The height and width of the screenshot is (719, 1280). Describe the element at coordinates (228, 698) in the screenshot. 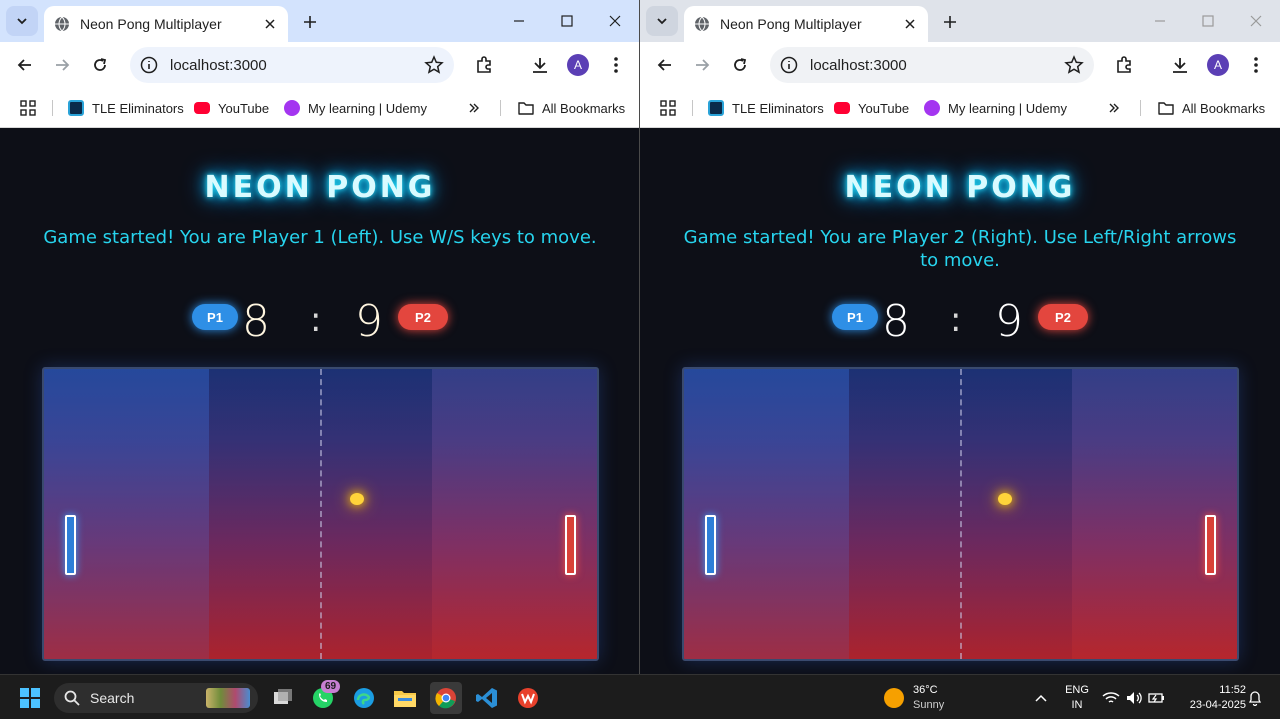

I see `search-highlight-books-icon` at that location.